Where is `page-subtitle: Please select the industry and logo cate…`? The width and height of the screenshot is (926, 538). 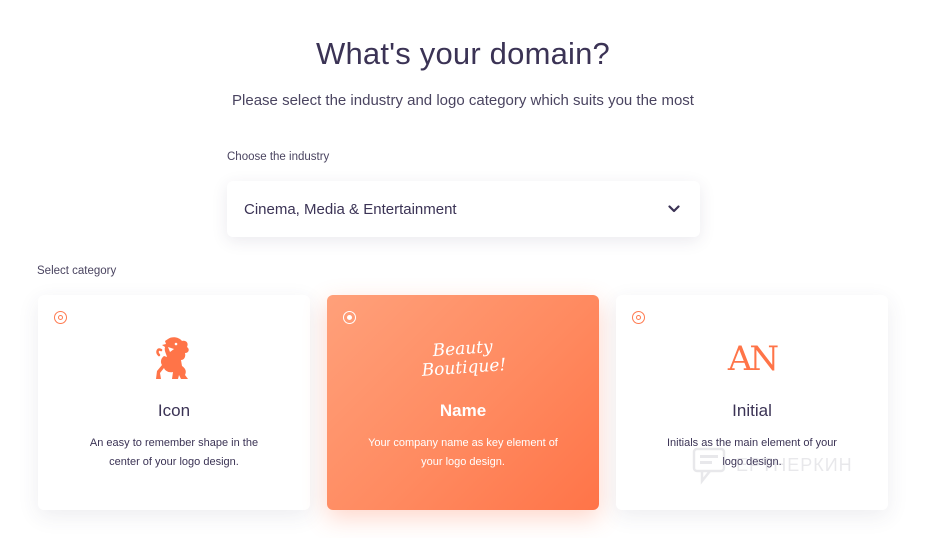
page-subtitle: Please select the industry and logo cate… is located at coordinates (463, 100).